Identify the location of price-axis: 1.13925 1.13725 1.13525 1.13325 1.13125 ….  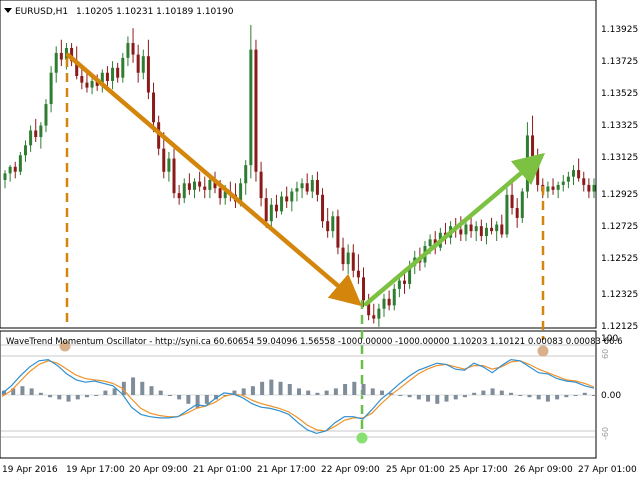
(619, 178).